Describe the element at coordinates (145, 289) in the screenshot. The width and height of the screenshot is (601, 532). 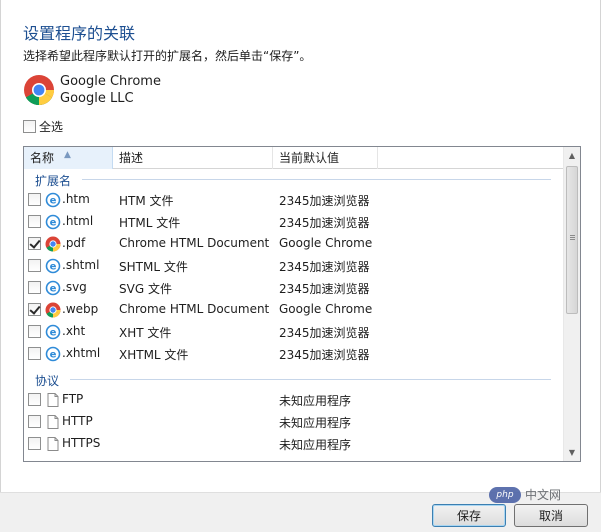
I see `row-description: SVG 文件` at that location.